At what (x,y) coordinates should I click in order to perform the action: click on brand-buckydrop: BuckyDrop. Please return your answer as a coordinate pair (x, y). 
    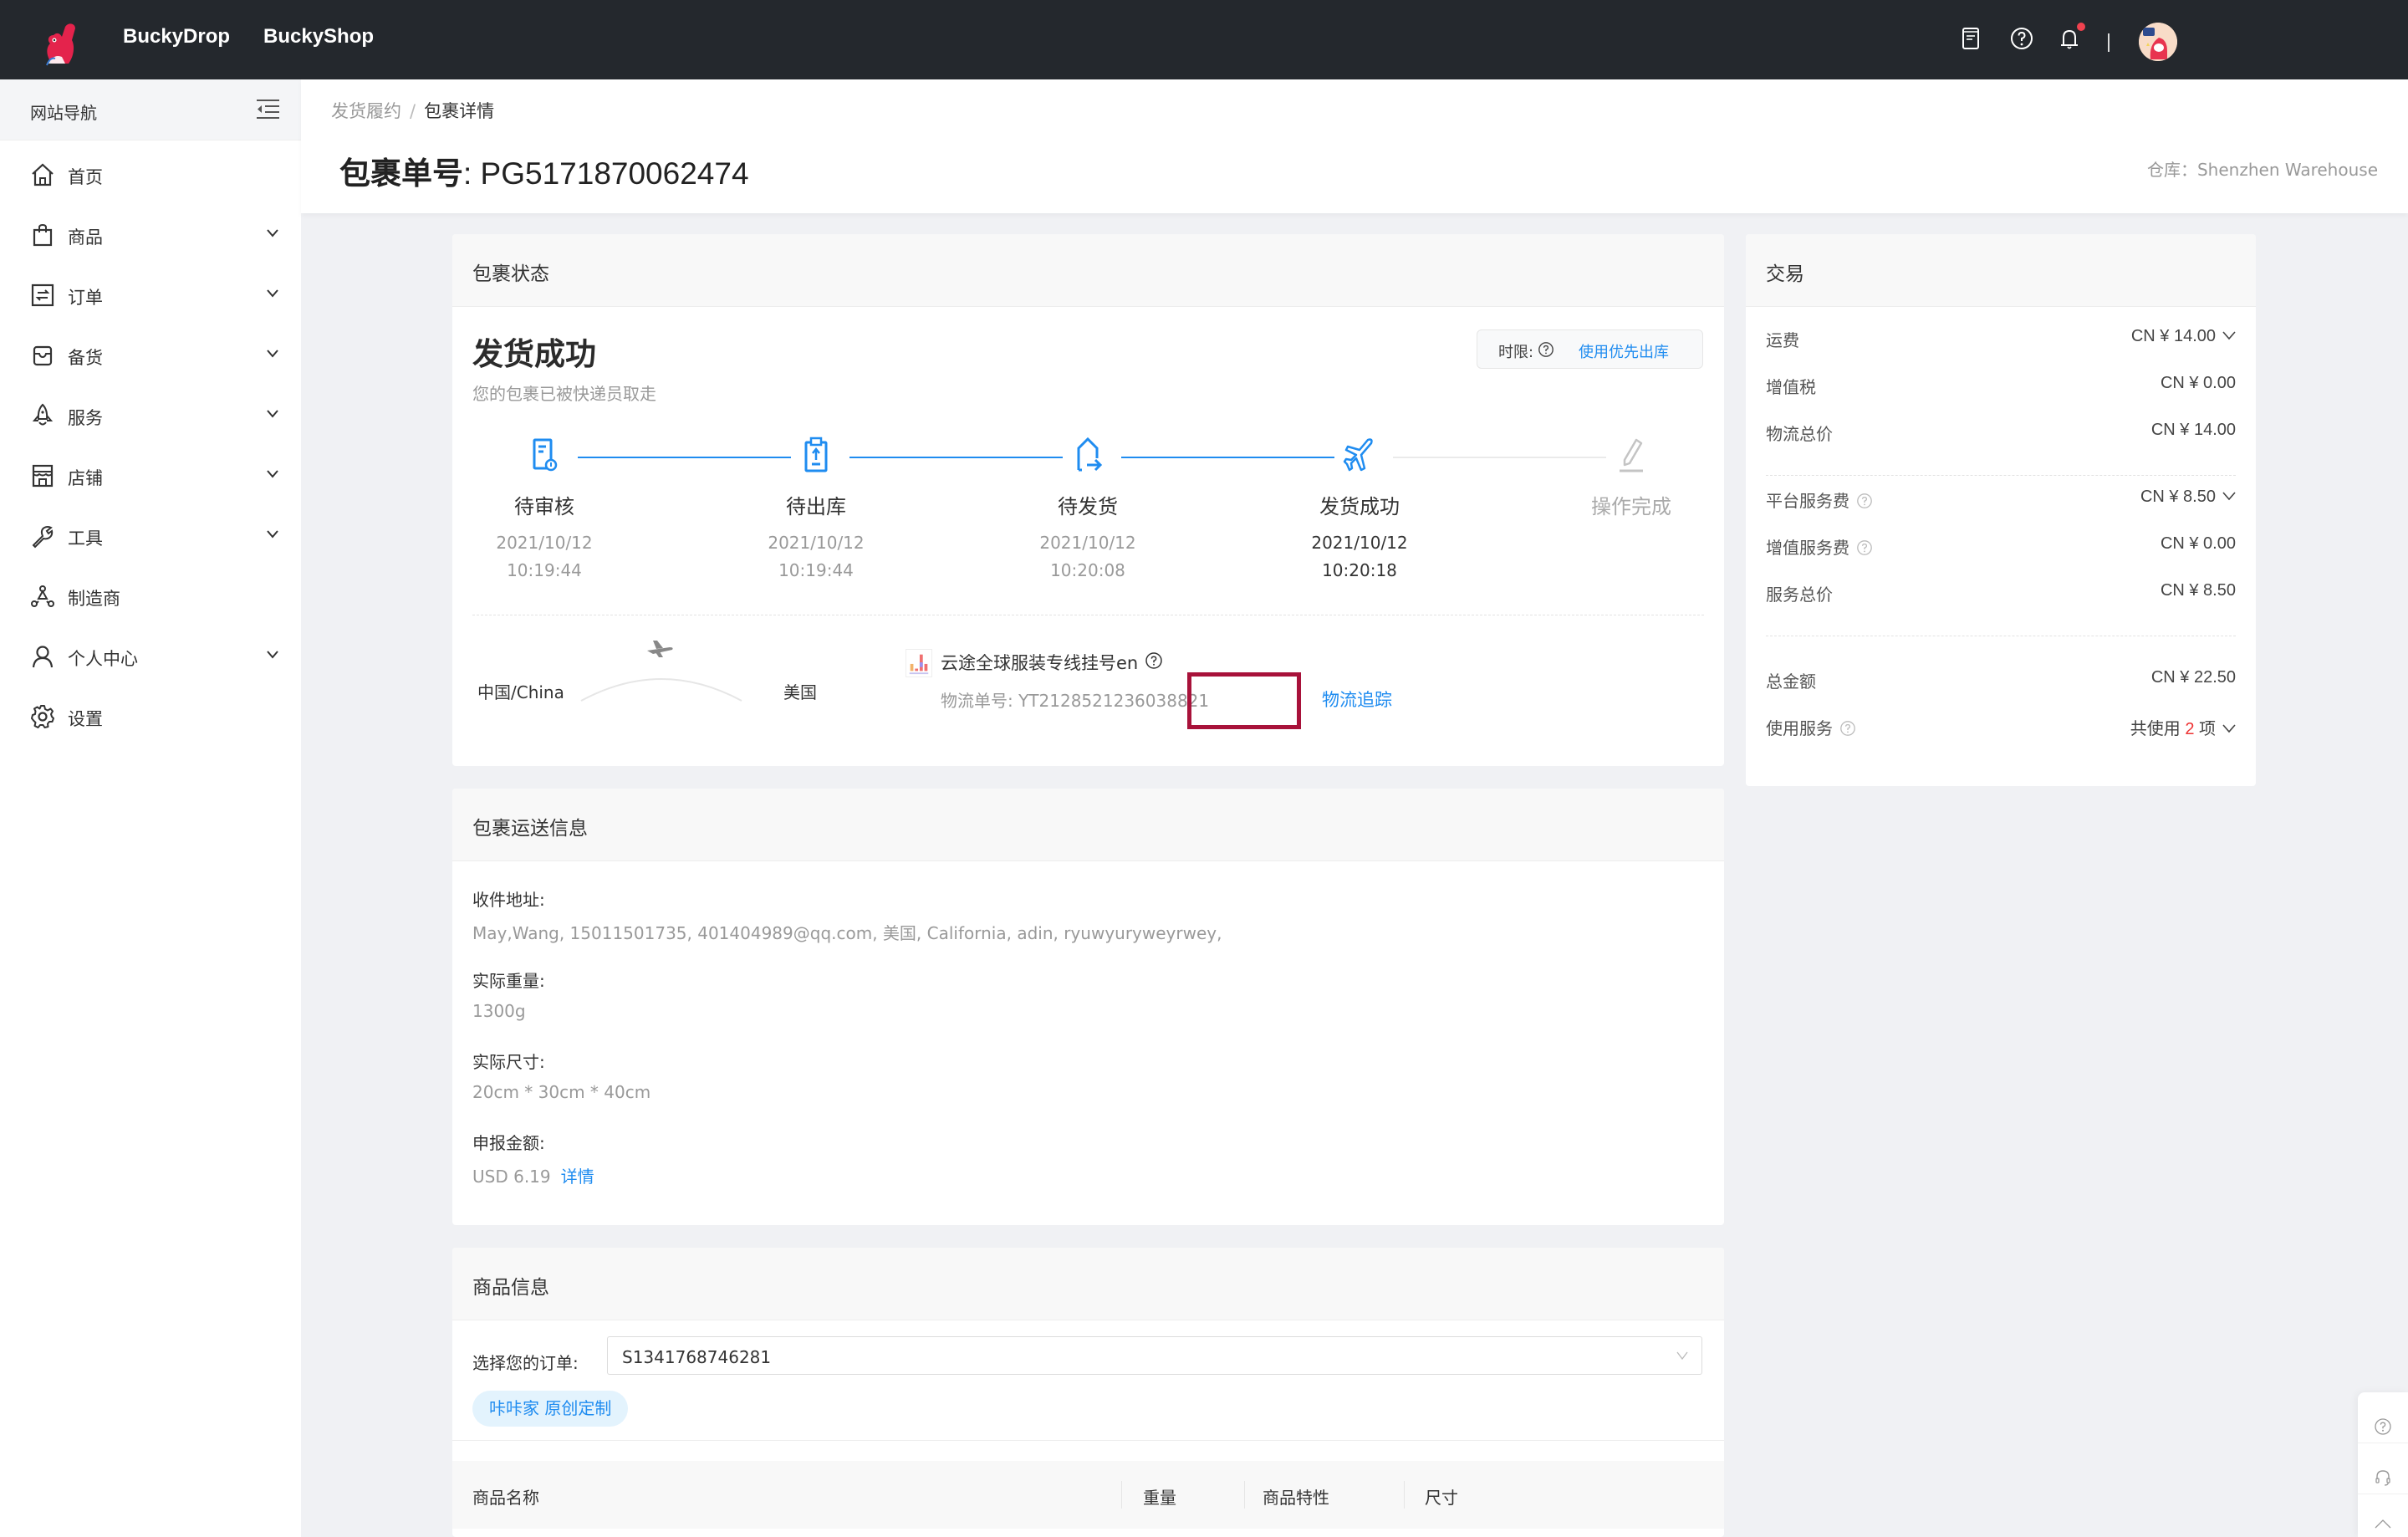
    Looking at the image, I should click on (176, 37).